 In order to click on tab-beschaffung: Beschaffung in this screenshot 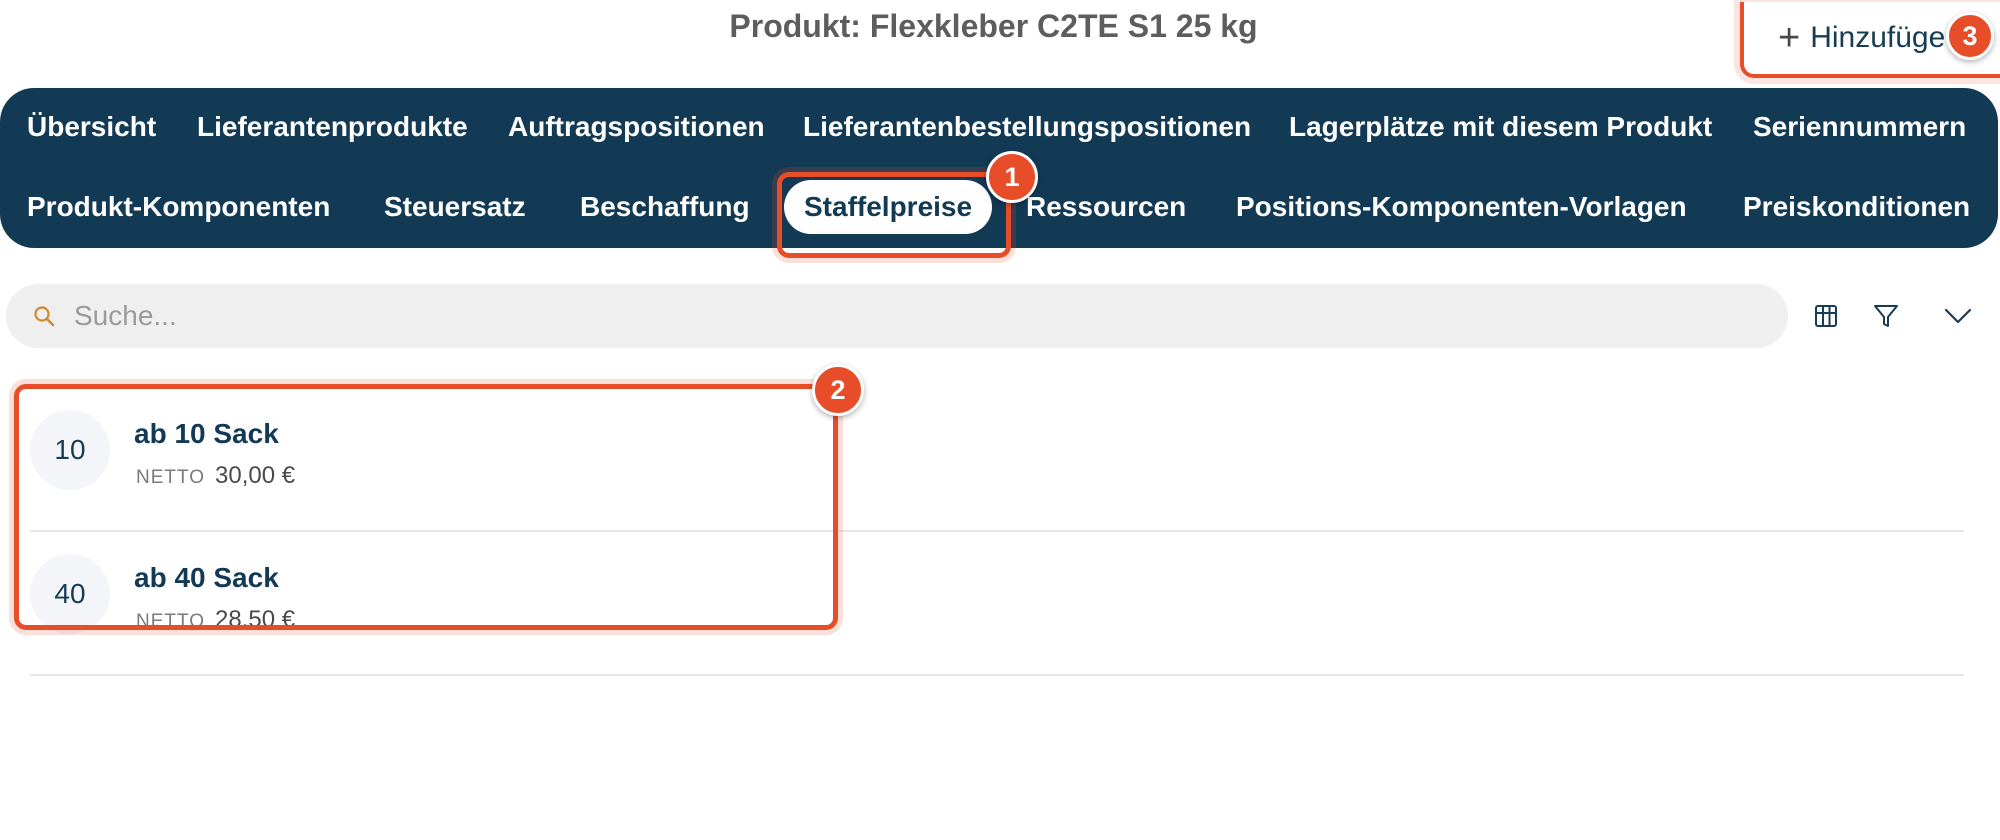, I will do `click(665, 207)`.